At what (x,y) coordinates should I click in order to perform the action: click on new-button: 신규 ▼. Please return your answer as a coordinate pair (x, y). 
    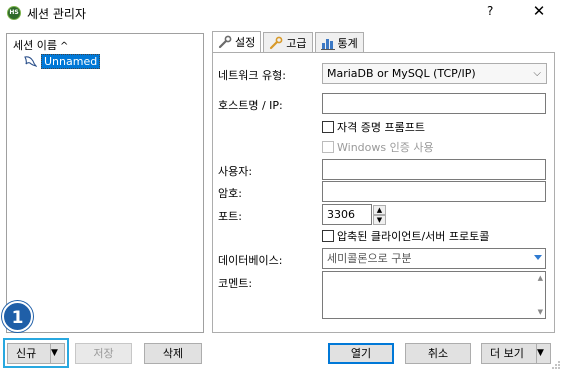
    Looking at the image, I should click on (36, 353).